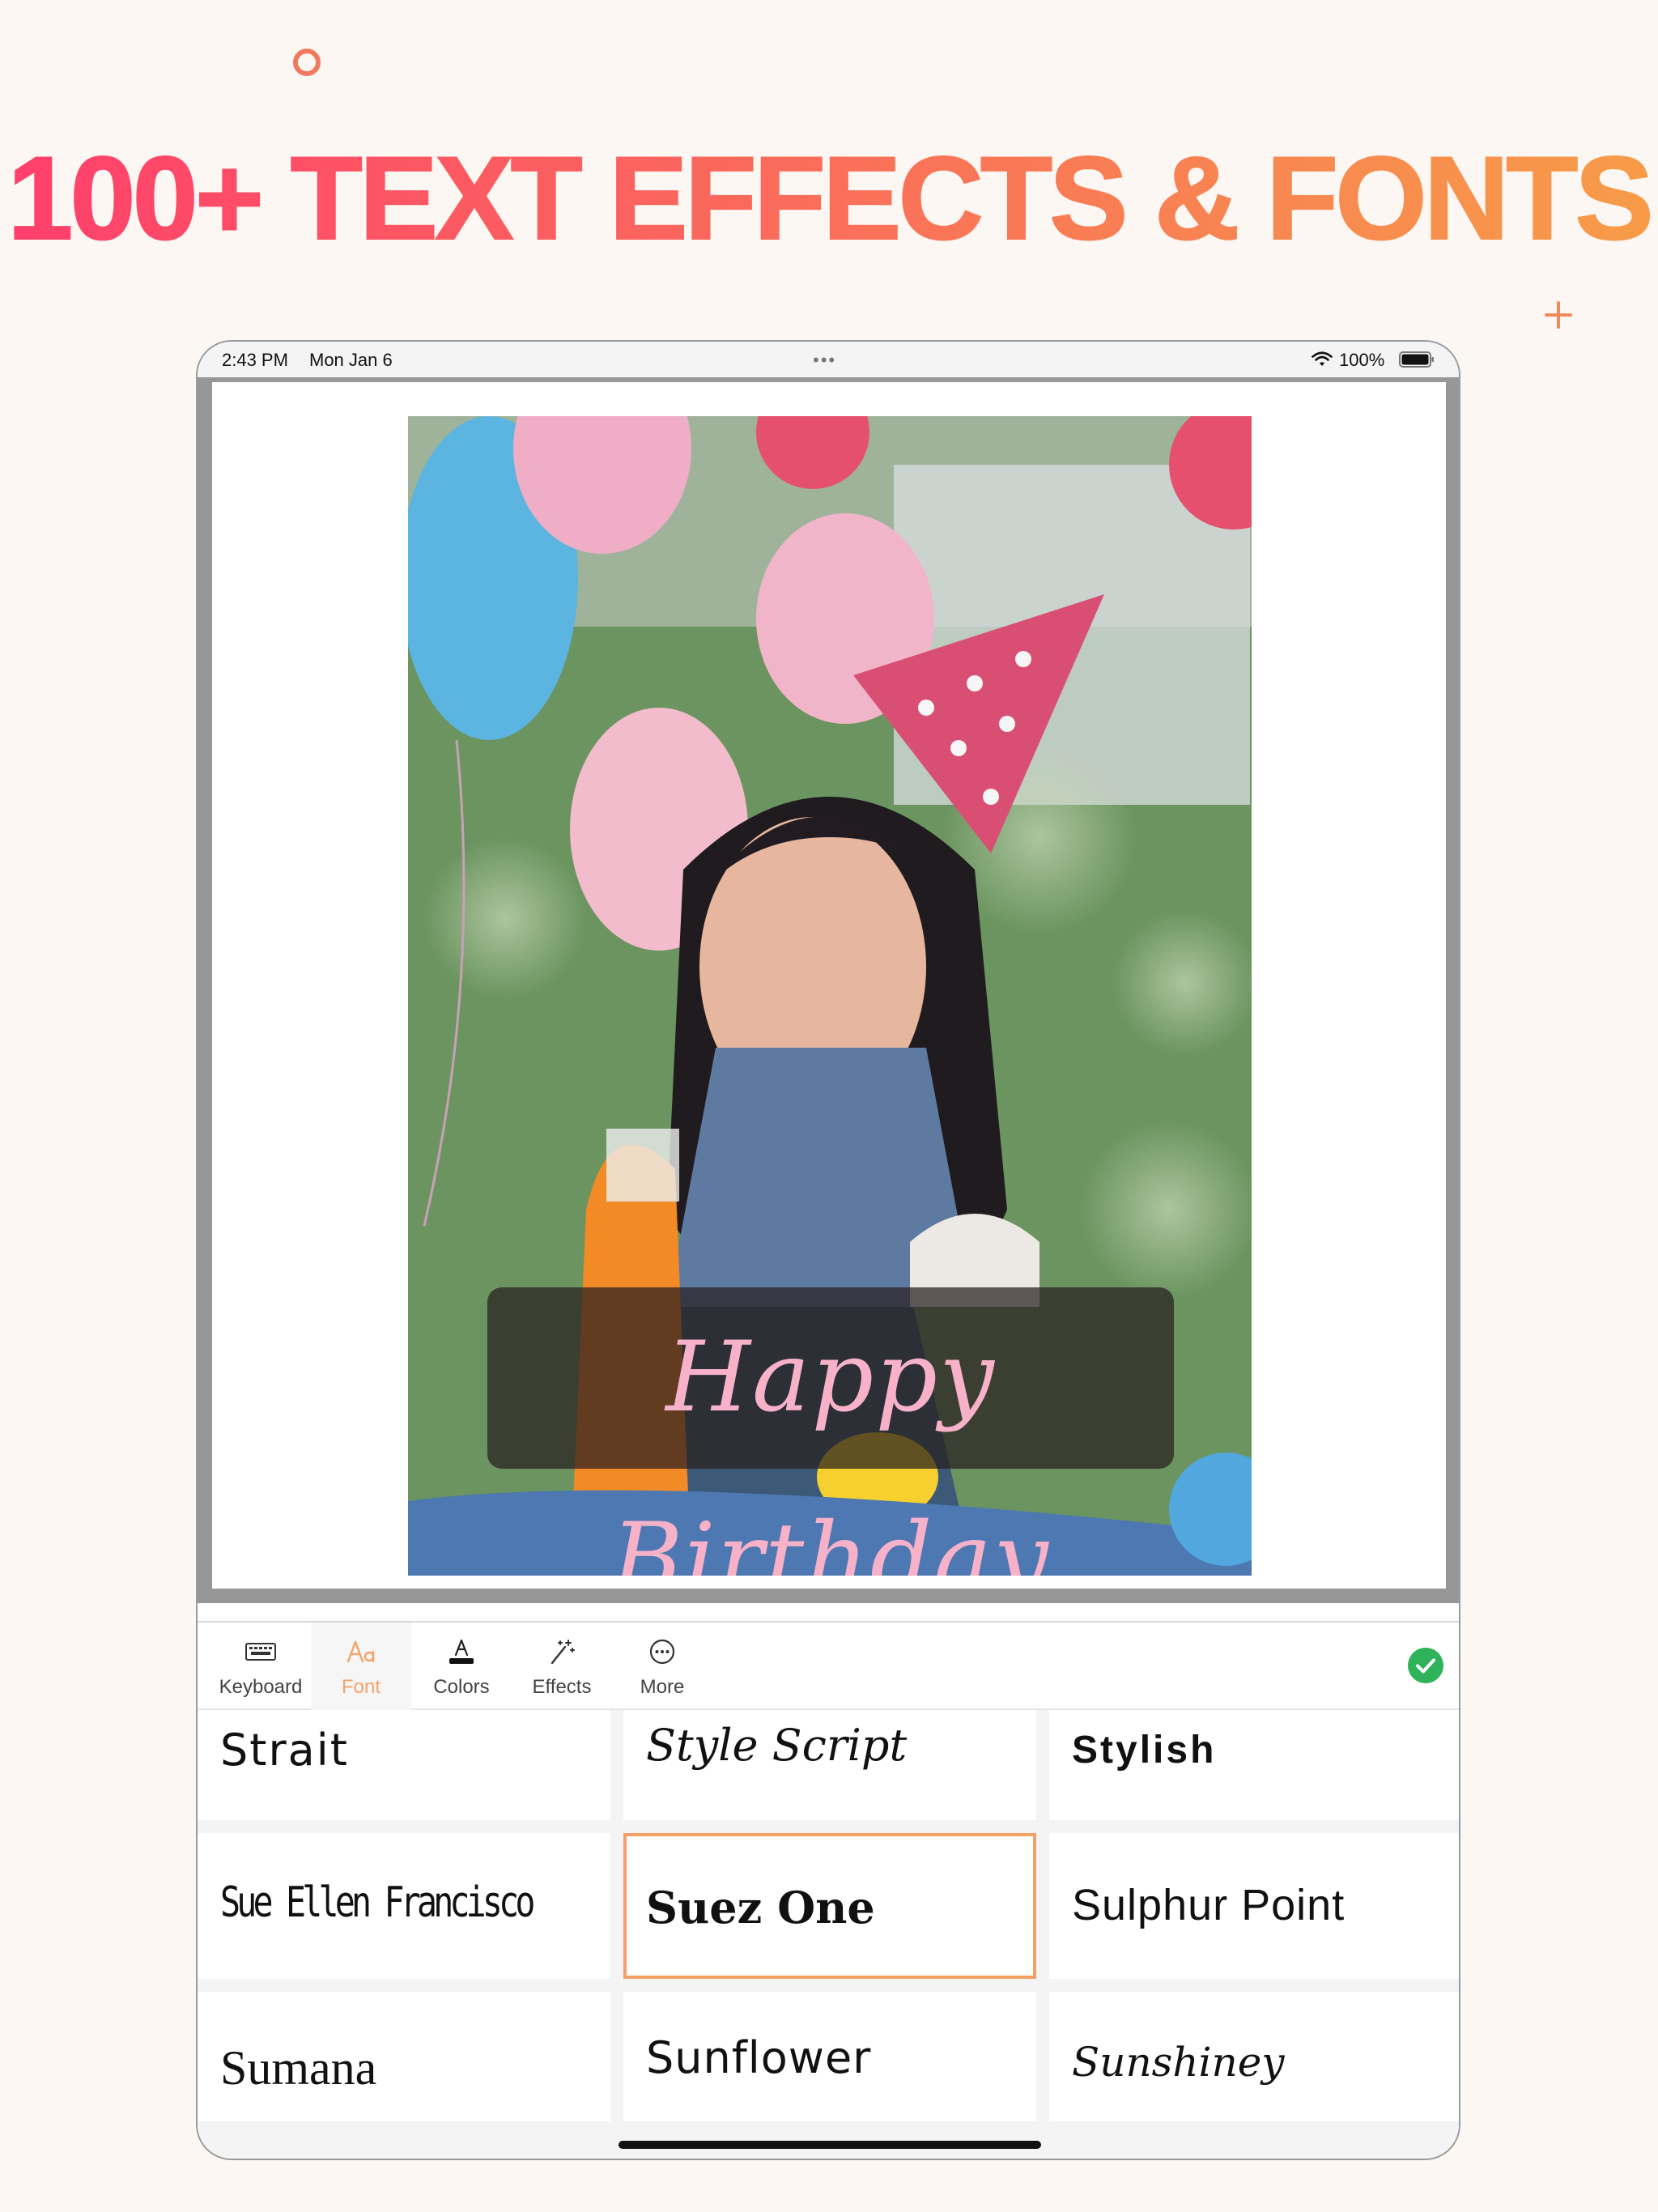 This screenshot has height=2212, width=1658. What do you see at coordinates (1254, 2056) in the screenshot?
I see `font-option-sunshiney: Sunshiney` at bounding box center [1254, 2056].